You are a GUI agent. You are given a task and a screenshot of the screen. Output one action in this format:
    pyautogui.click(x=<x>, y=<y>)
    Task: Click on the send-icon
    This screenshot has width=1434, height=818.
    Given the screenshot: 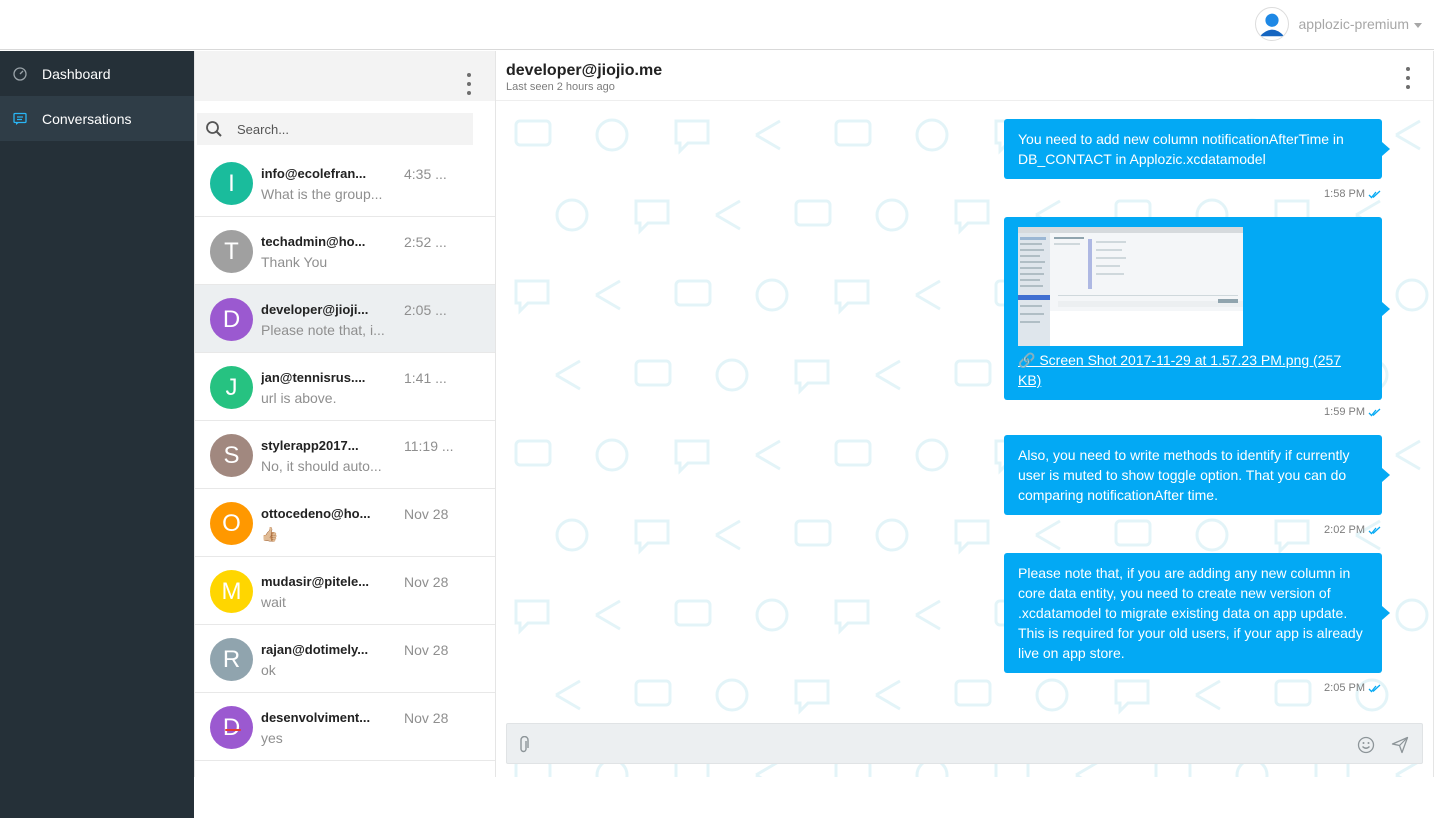 What is the action you would take?
    pyautogui.click(x=1400, y=745)
    